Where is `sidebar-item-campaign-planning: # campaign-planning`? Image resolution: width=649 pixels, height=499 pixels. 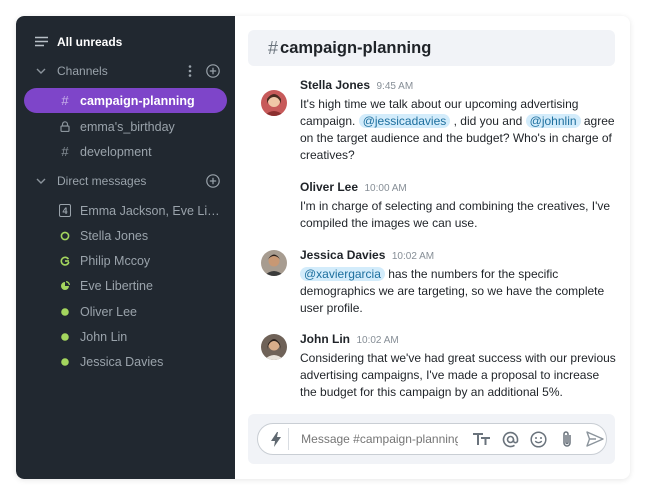 sidebar-item-campaign-planning: # campaign-planning is located at coordinates (125, 100).